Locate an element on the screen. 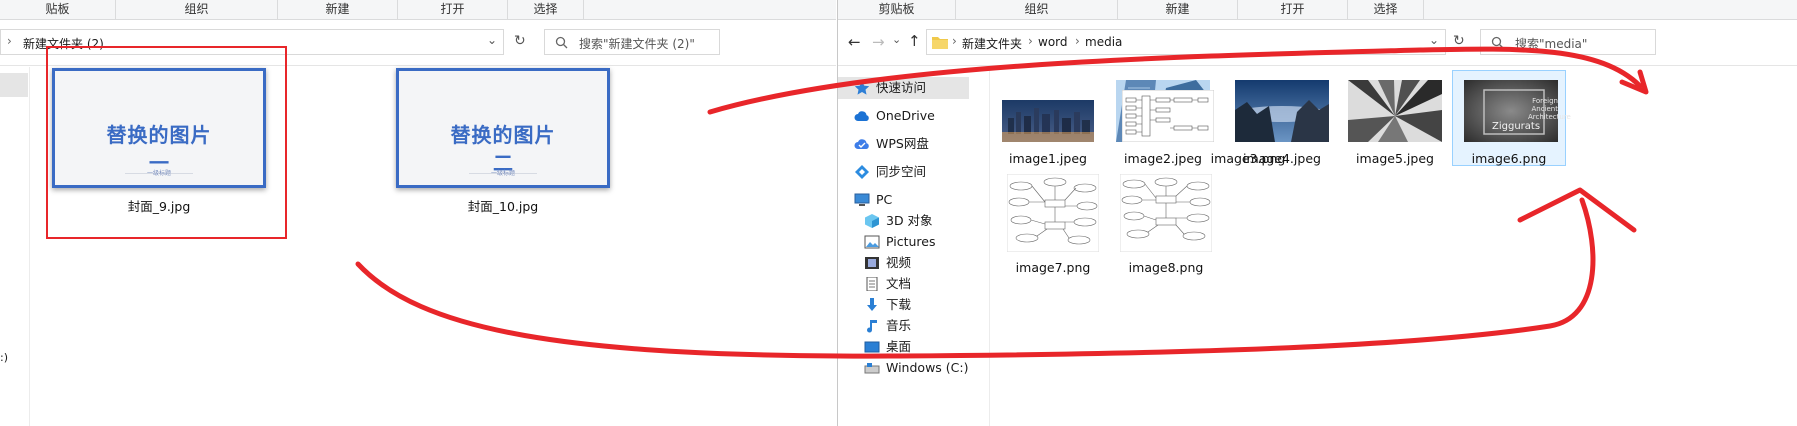  caption-line: Foreign is located at coordinates (1545, 101).